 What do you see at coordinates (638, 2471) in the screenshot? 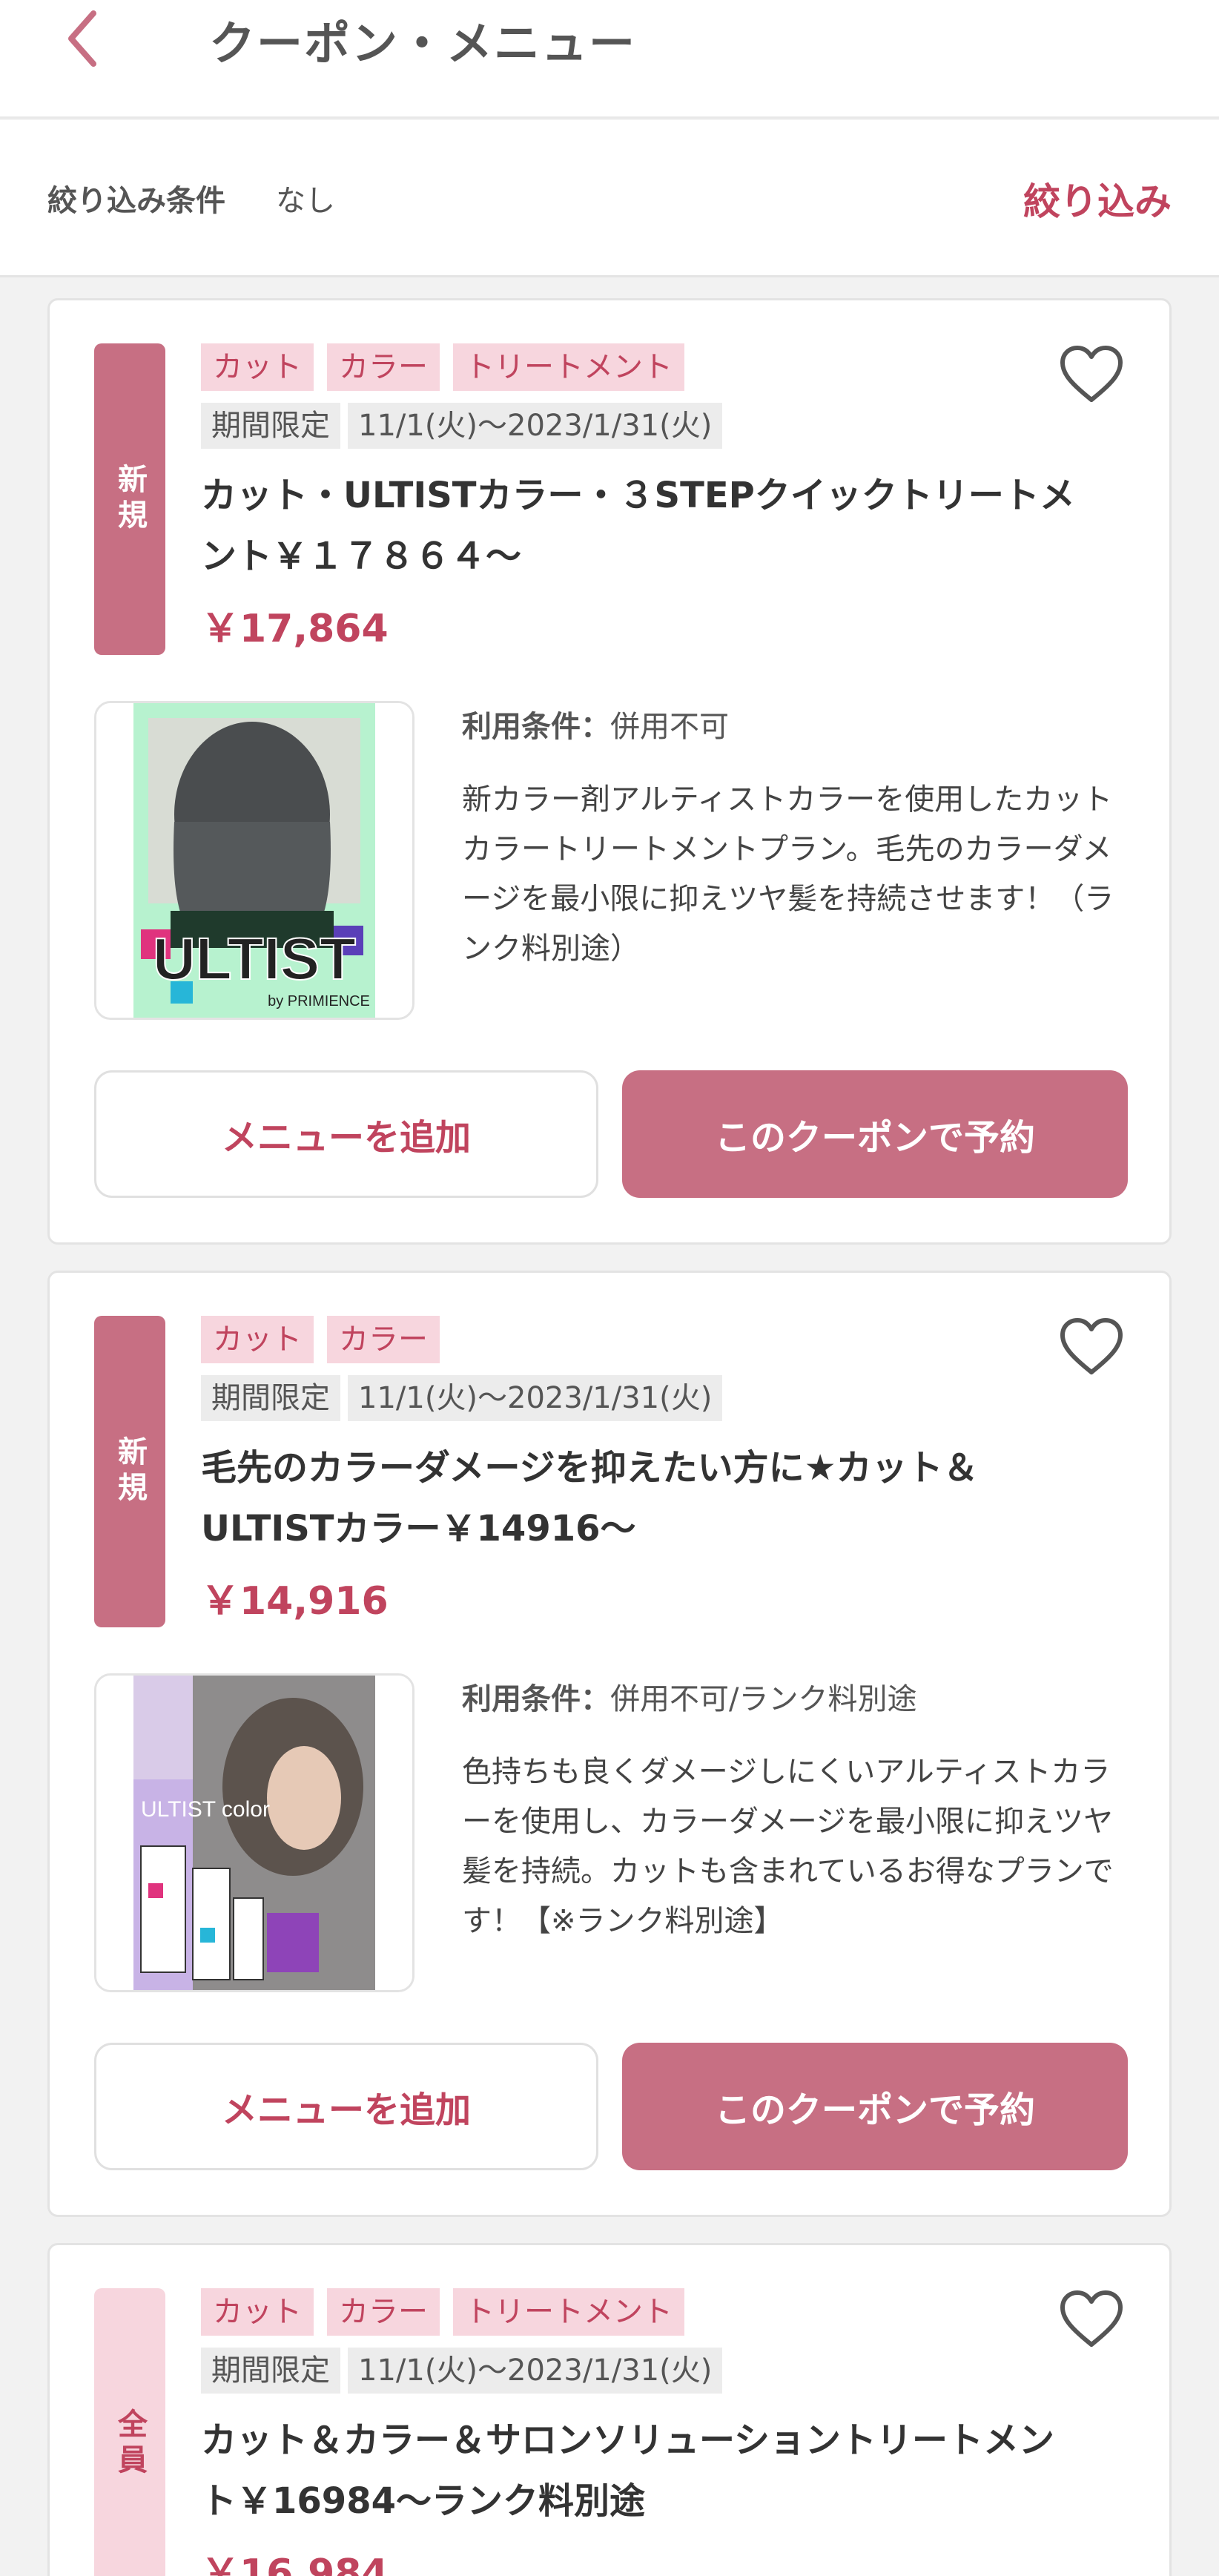
I see `coupon-title: カット＆カラー＆サロンソリューショントリートメント￥16984〜ランク料別途` at bounding box center [638, 2471].